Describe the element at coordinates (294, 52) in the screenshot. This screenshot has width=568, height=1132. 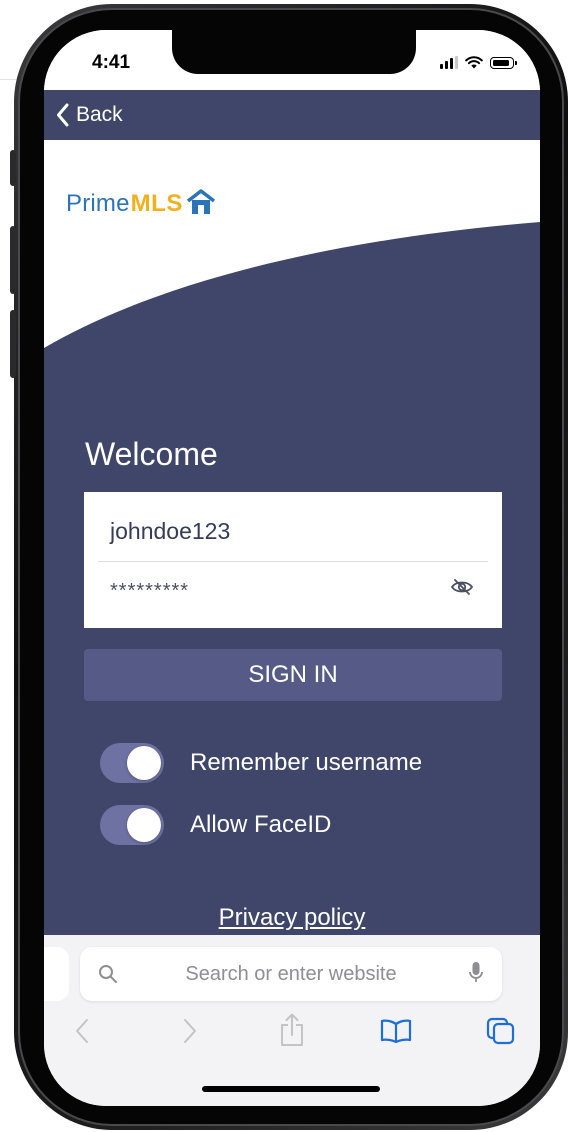
I see `notch` at that location.